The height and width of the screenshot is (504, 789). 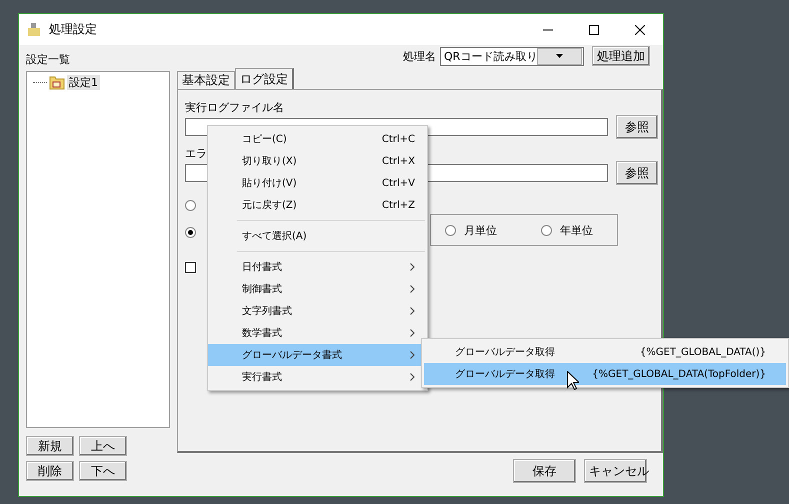 I want to click on field-label: エラ, so click(x=196, y=153).